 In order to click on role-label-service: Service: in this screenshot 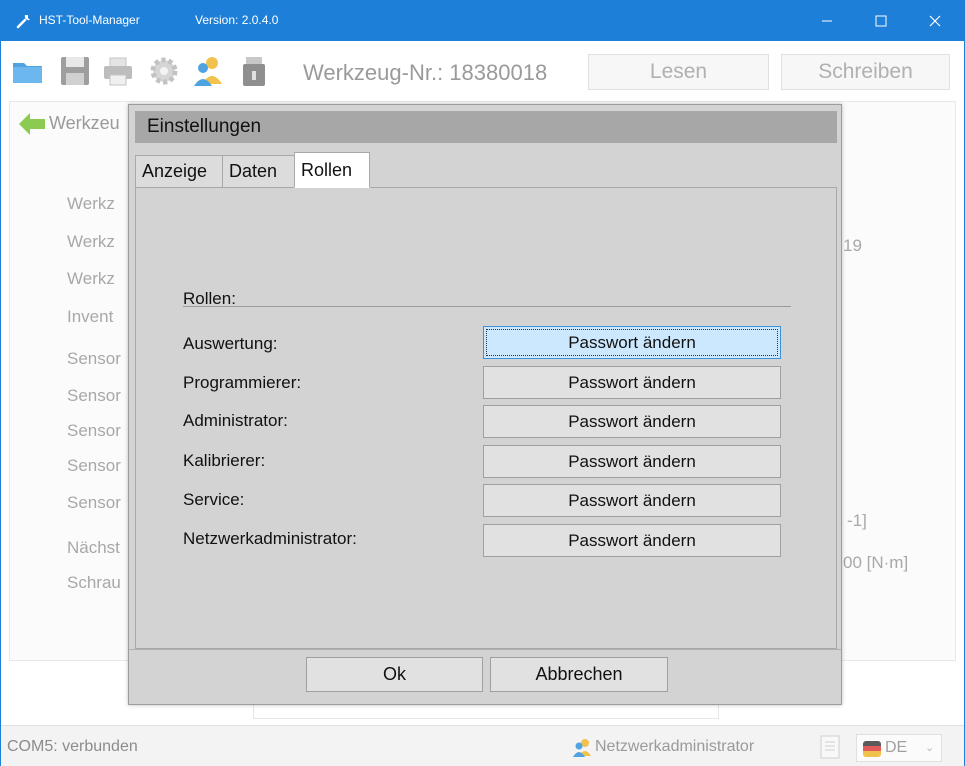, I will do `click(214, 499)`.